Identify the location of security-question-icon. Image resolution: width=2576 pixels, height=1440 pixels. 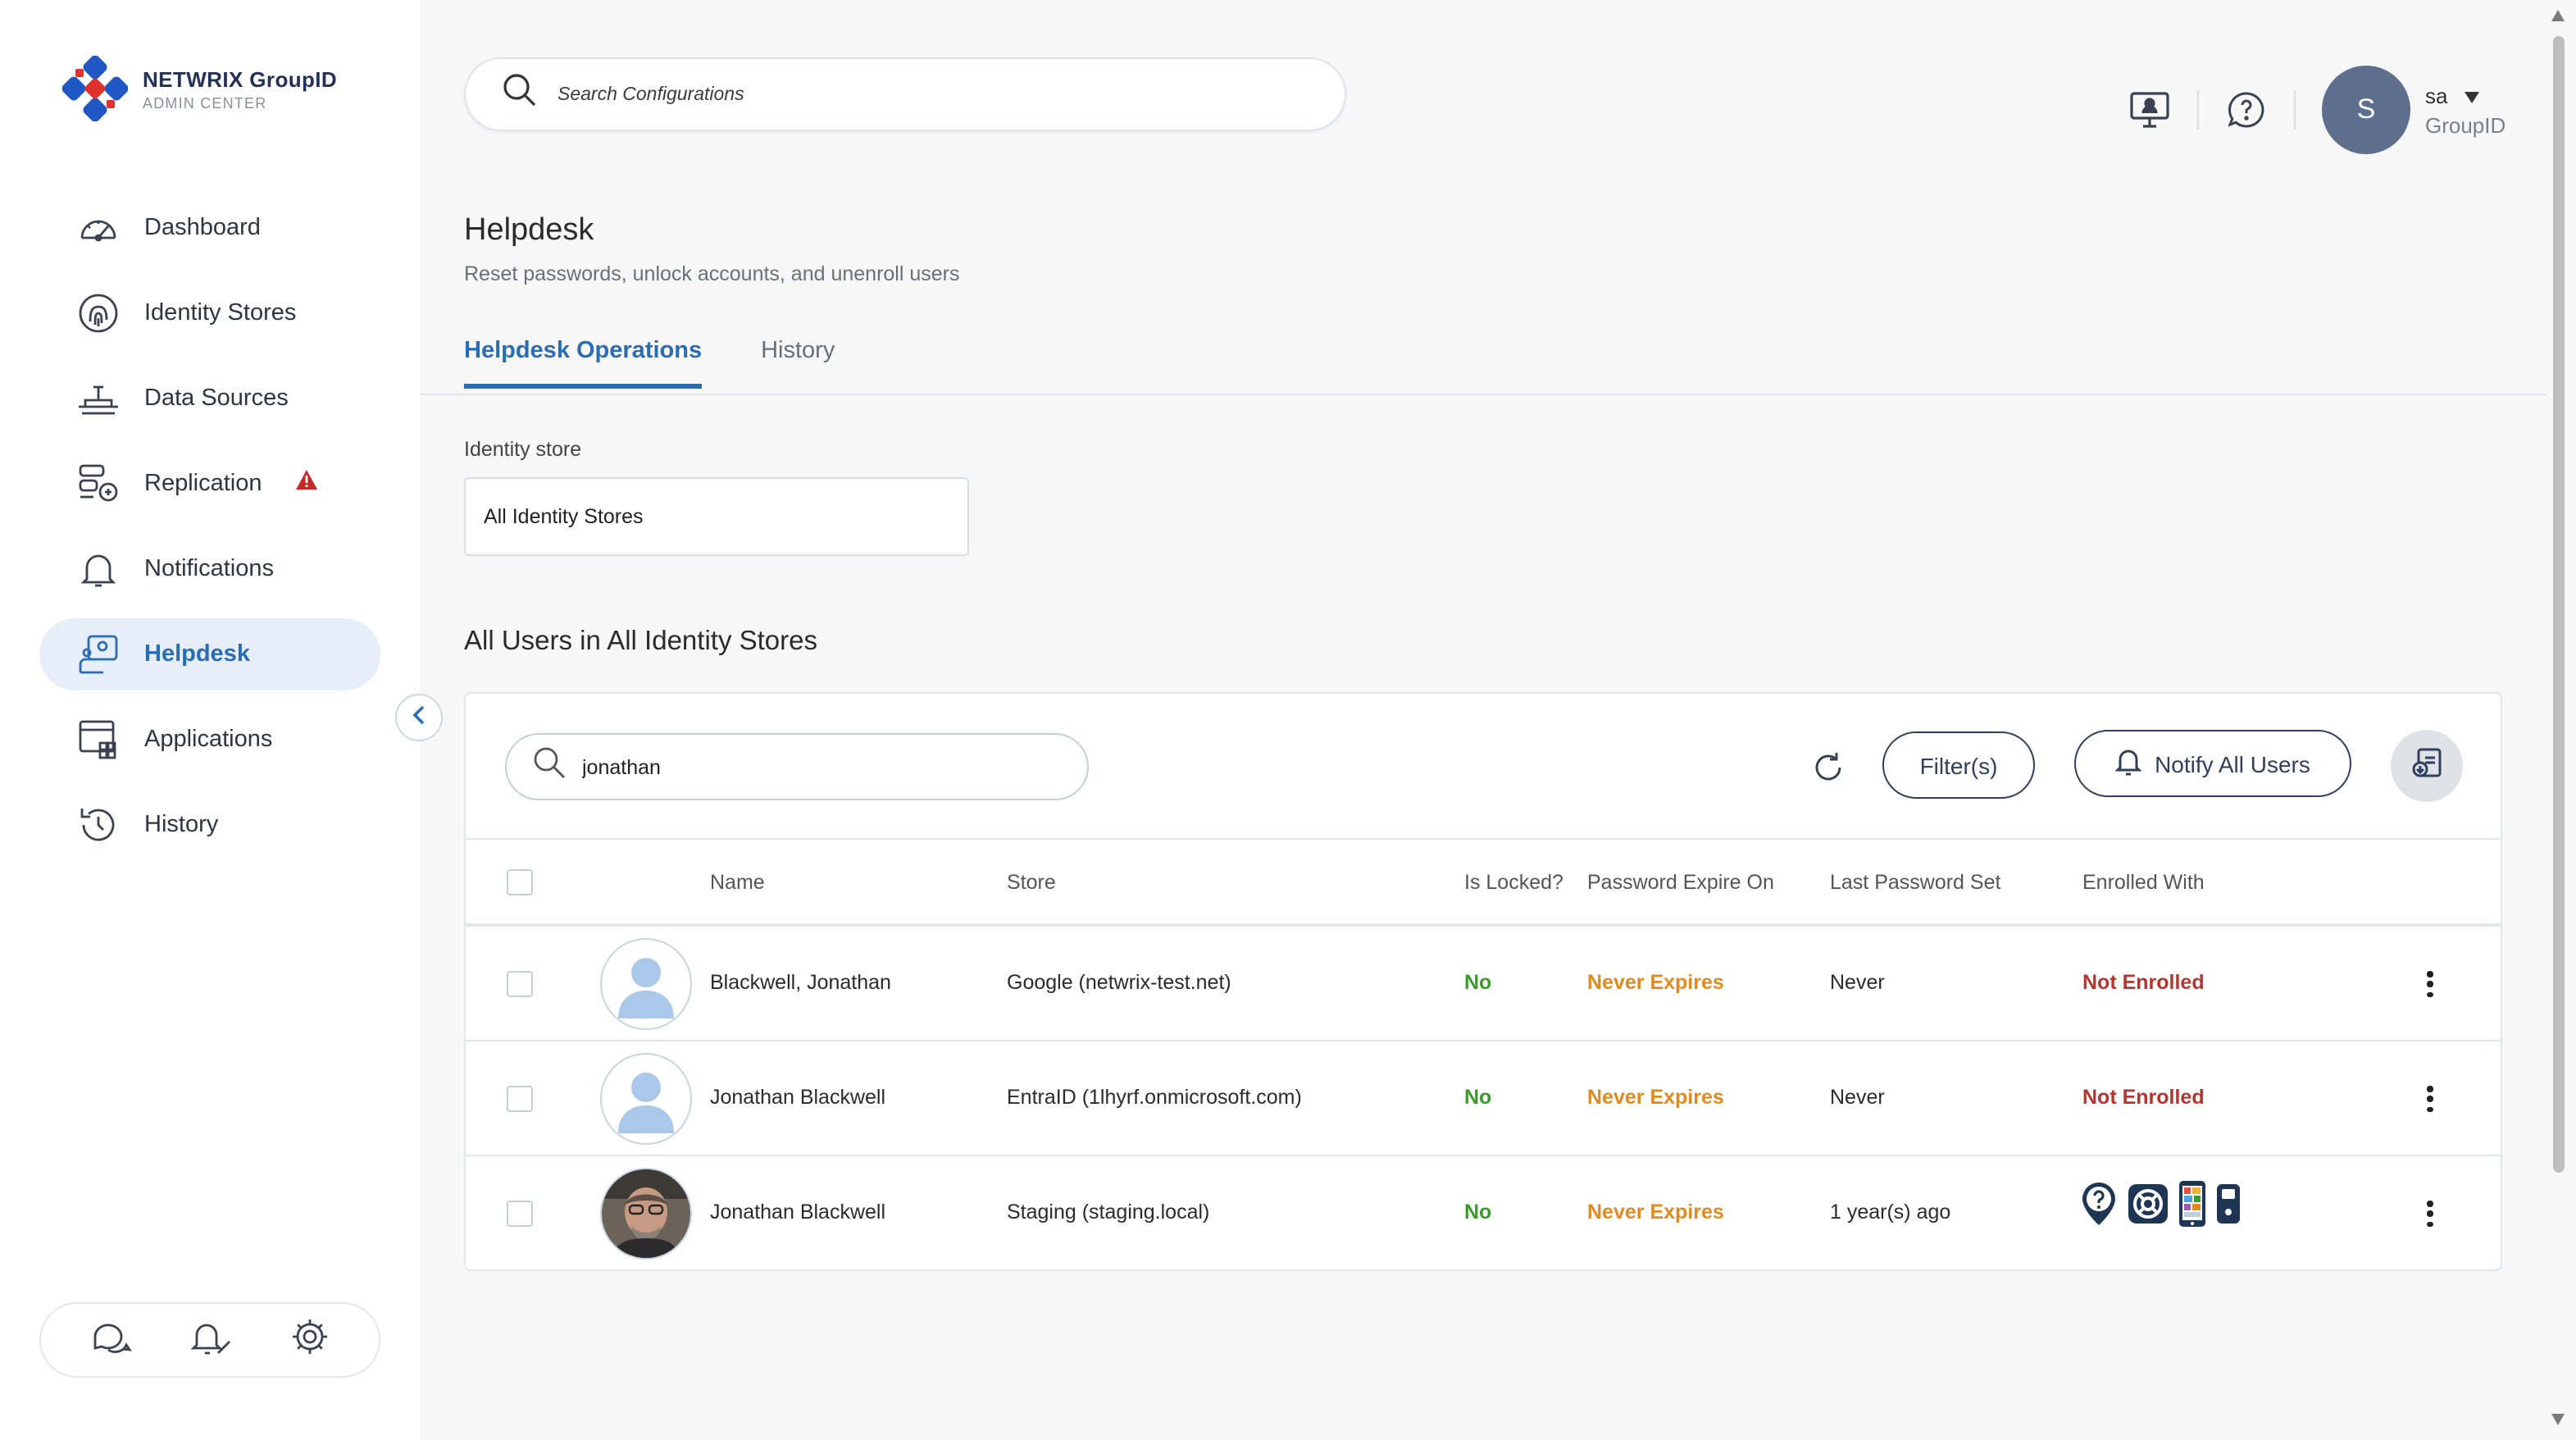
(2099, 1206).